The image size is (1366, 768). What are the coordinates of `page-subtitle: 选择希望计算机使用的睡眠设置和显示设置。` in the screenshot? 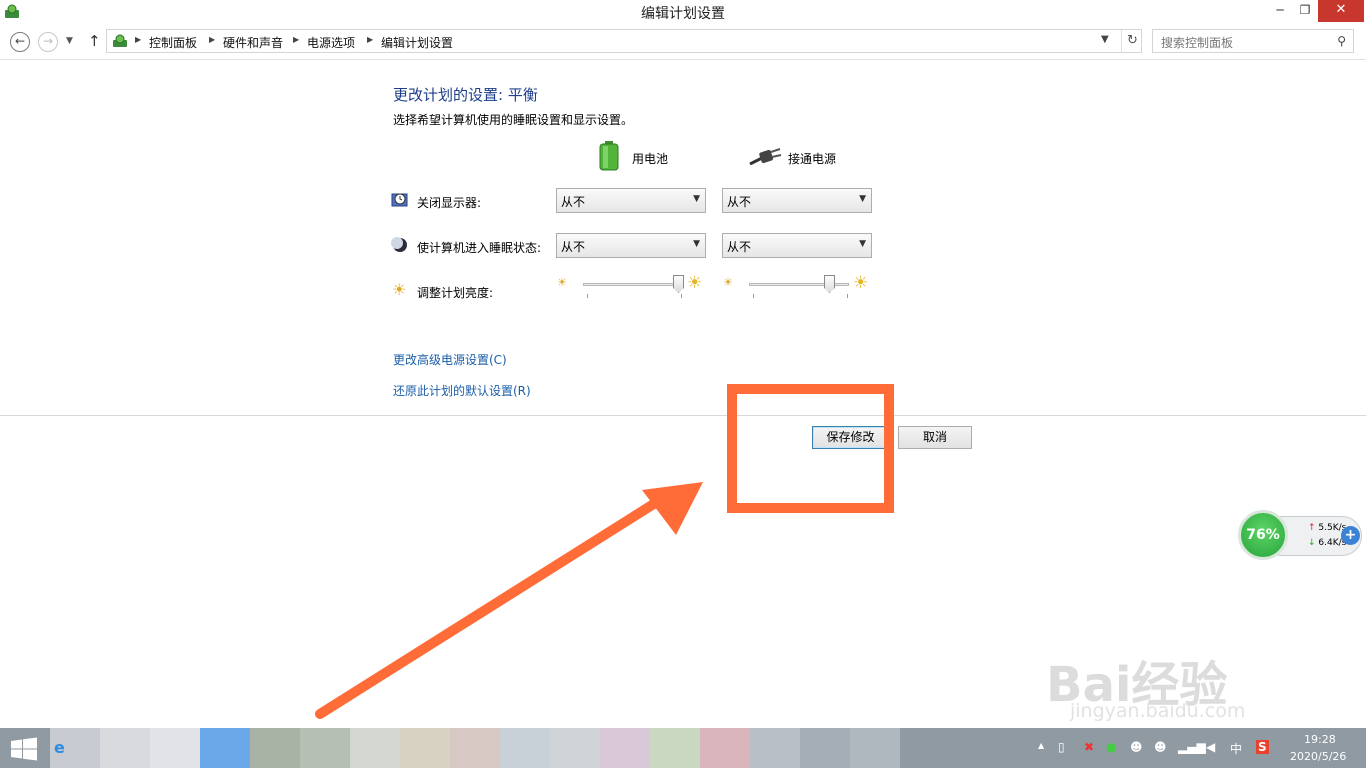 It's located at (513, 120).